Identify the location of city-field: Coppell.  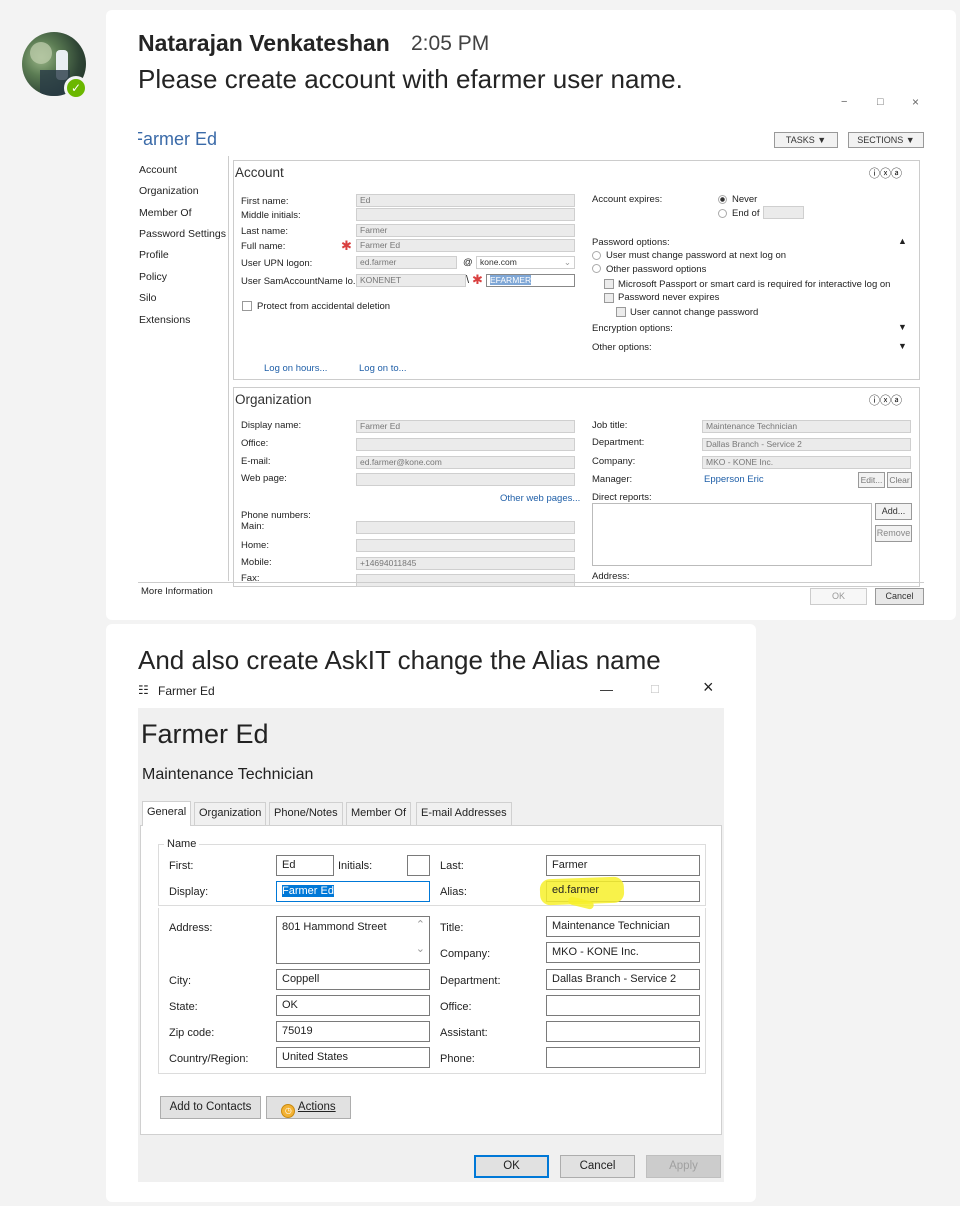
(353, 979).